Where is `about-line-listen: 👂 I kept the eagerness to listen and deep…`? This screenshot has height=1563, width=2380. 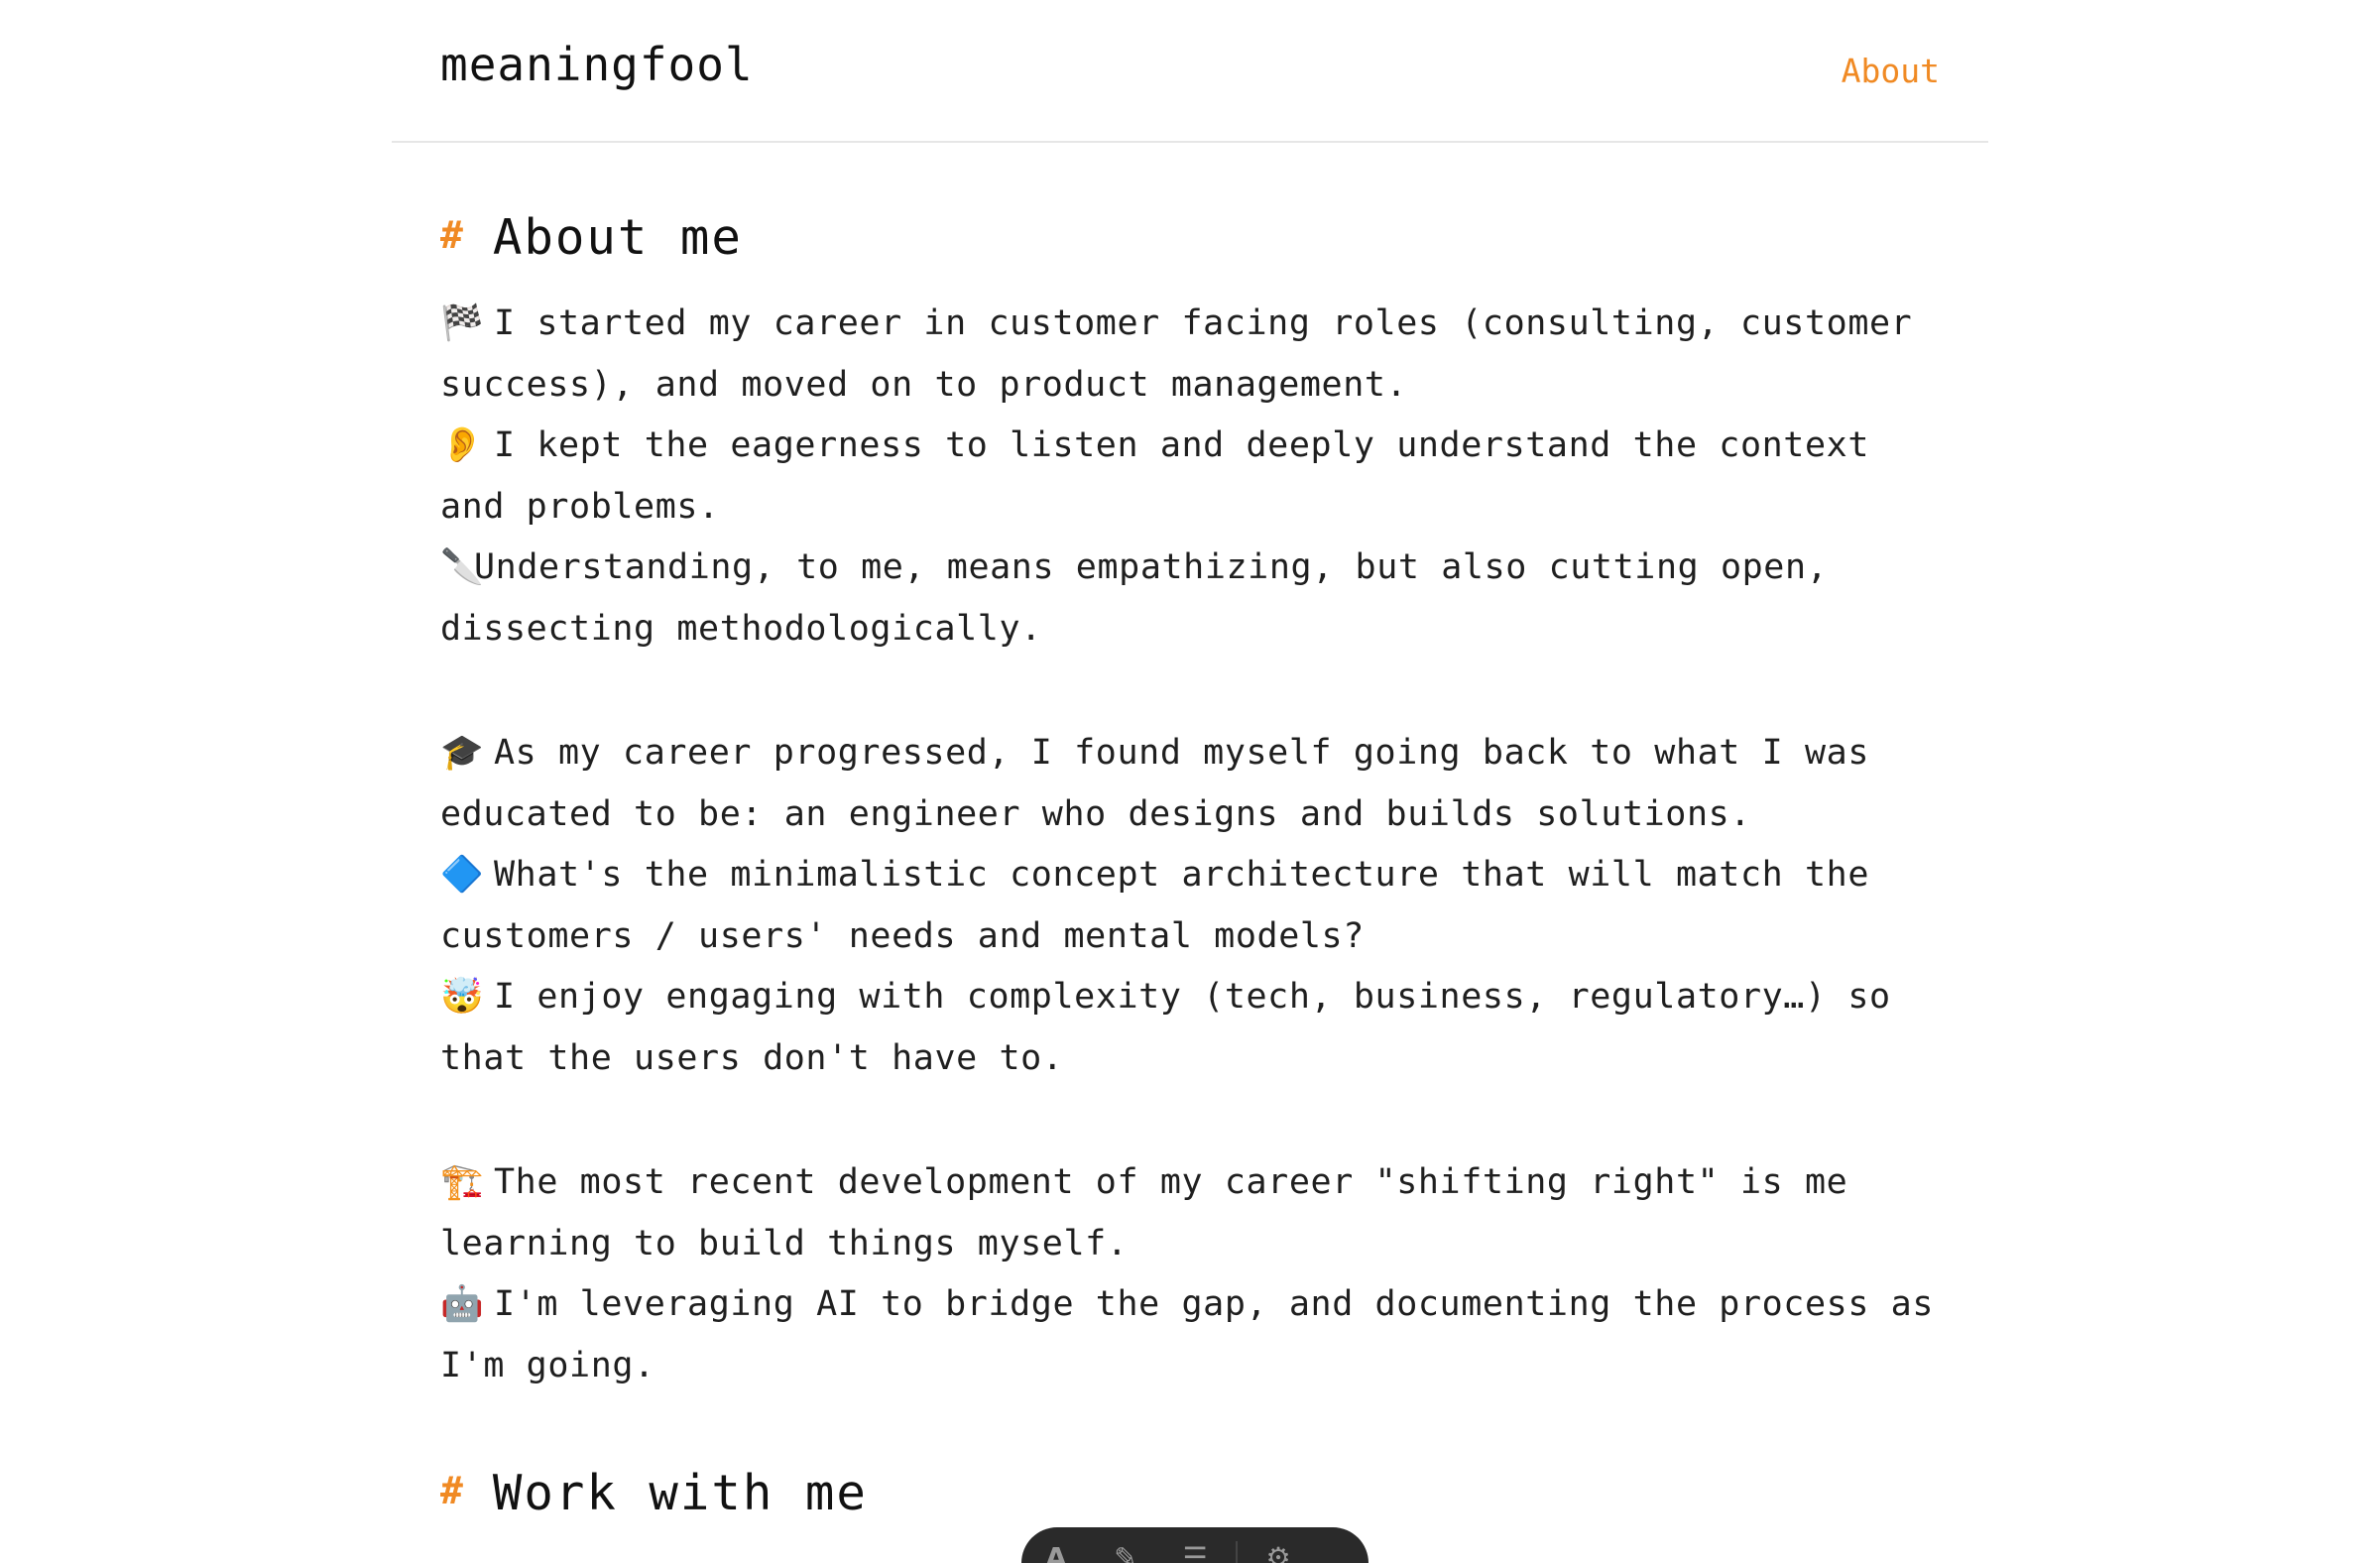 about-line-listen: 👂 I kept the eagerness to listen and deep… is located at coordinates (1194, 447).